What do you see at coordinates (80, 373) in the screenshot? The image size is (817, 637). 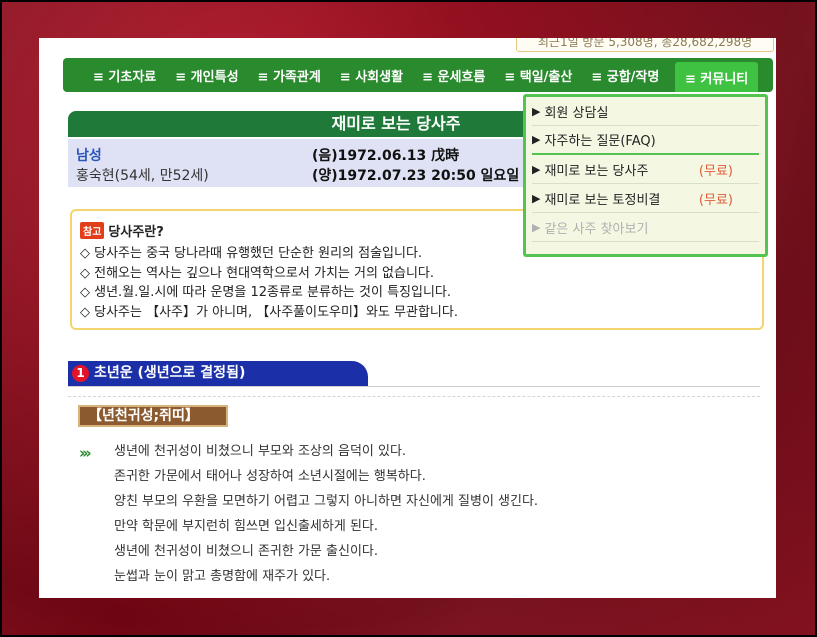 I see `section-number-badge: 1` at bounding box center [80, 373].